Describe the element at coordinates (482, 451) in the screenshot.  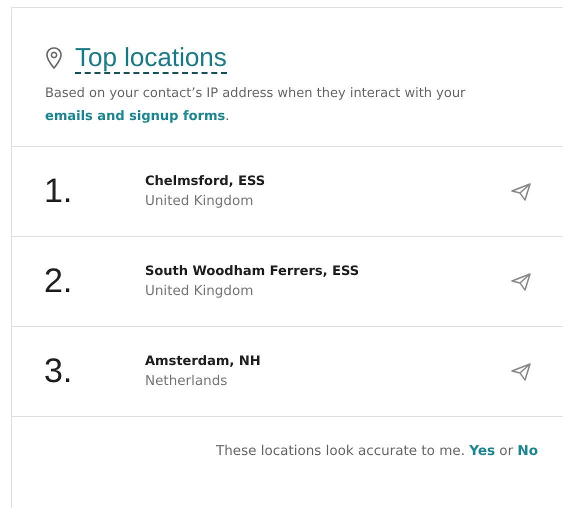
I see `yes-link: Yes` at that location.